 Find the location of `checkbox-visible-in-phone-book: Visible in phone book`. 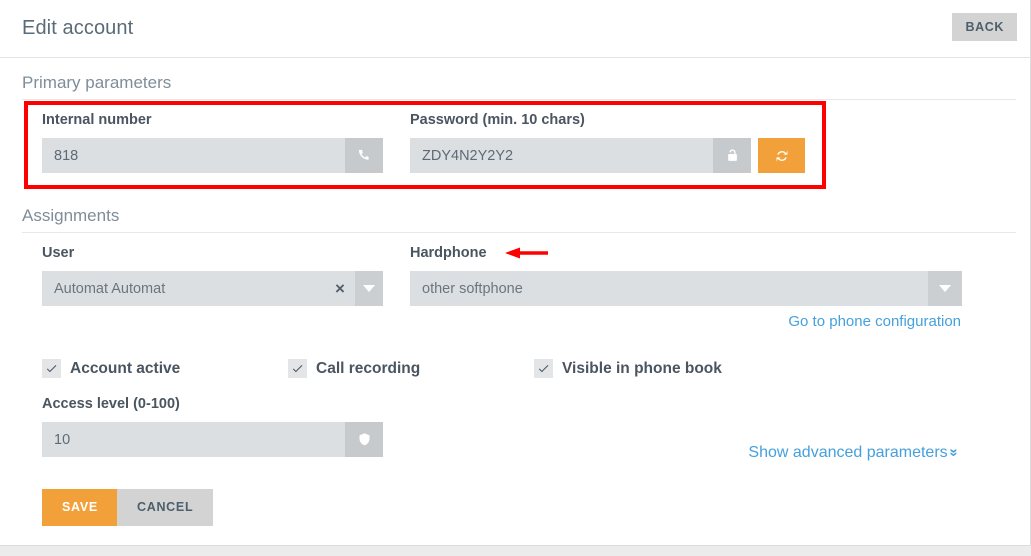

checkbox-visible-in-phone-book: Visible in phone book is located at coordinates (628, 368).